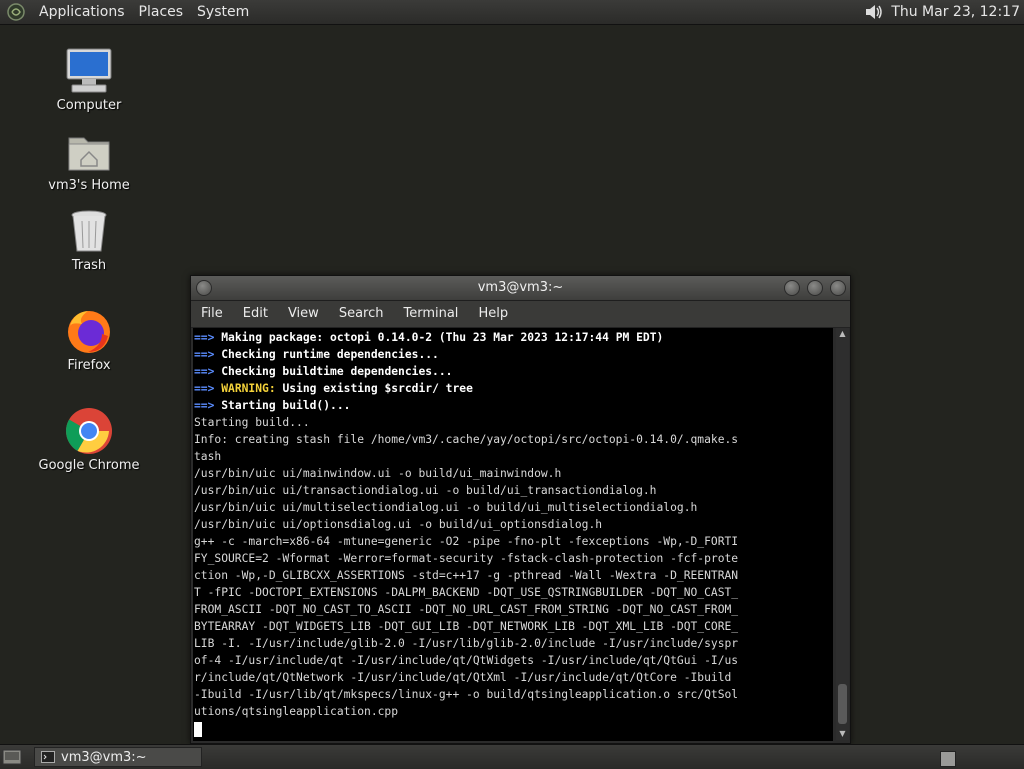  I want to click on output-text: utions/qtsingleapplication.cpp, so click(296, 711).